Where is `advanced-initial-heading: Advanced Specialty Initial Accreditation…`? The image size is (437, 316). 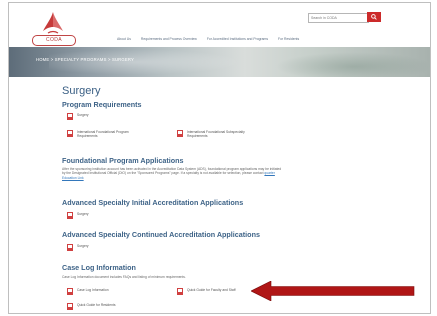
advanced-initial-heading: Advanced Specialty Initial Accreditation… is located at coordinates (153, 202).